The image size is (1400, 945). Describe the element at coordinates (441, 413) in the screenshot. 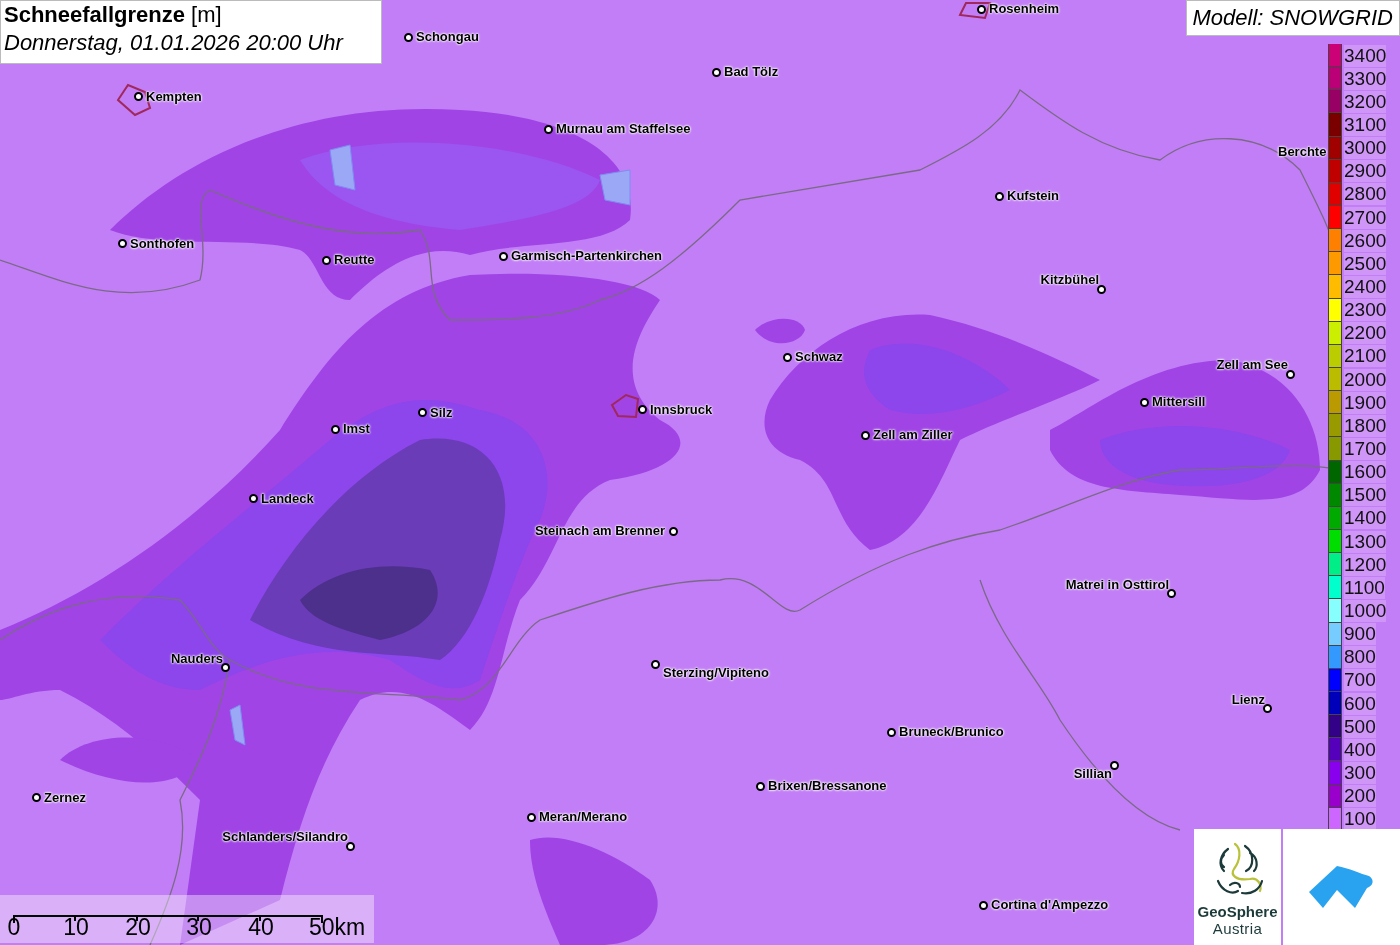

I see `city-label: Silz` at that location.